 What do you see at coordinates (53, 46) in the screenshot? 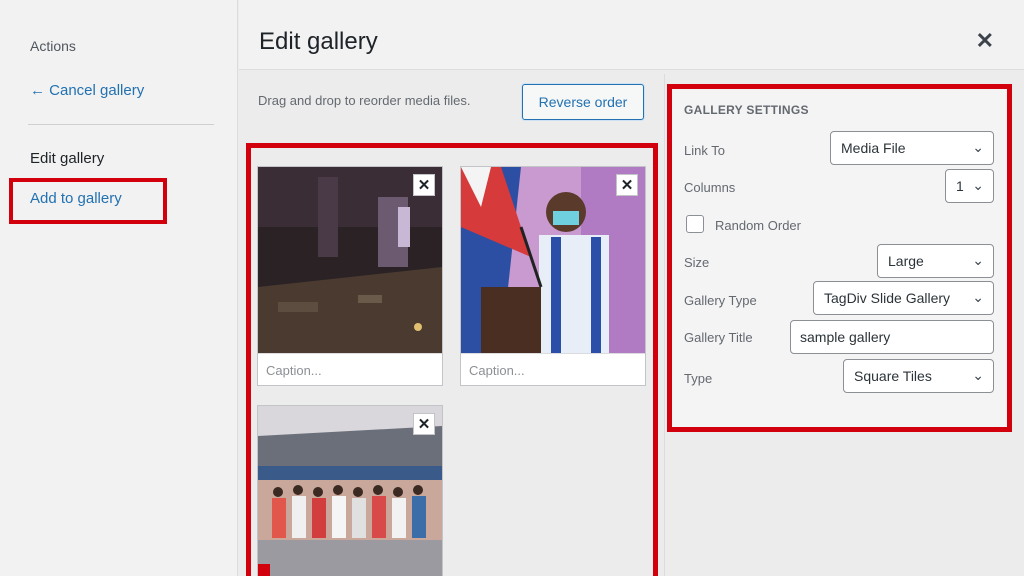
I see `sidebar-actions-heading: Actions` at bounding box center [53, 46].